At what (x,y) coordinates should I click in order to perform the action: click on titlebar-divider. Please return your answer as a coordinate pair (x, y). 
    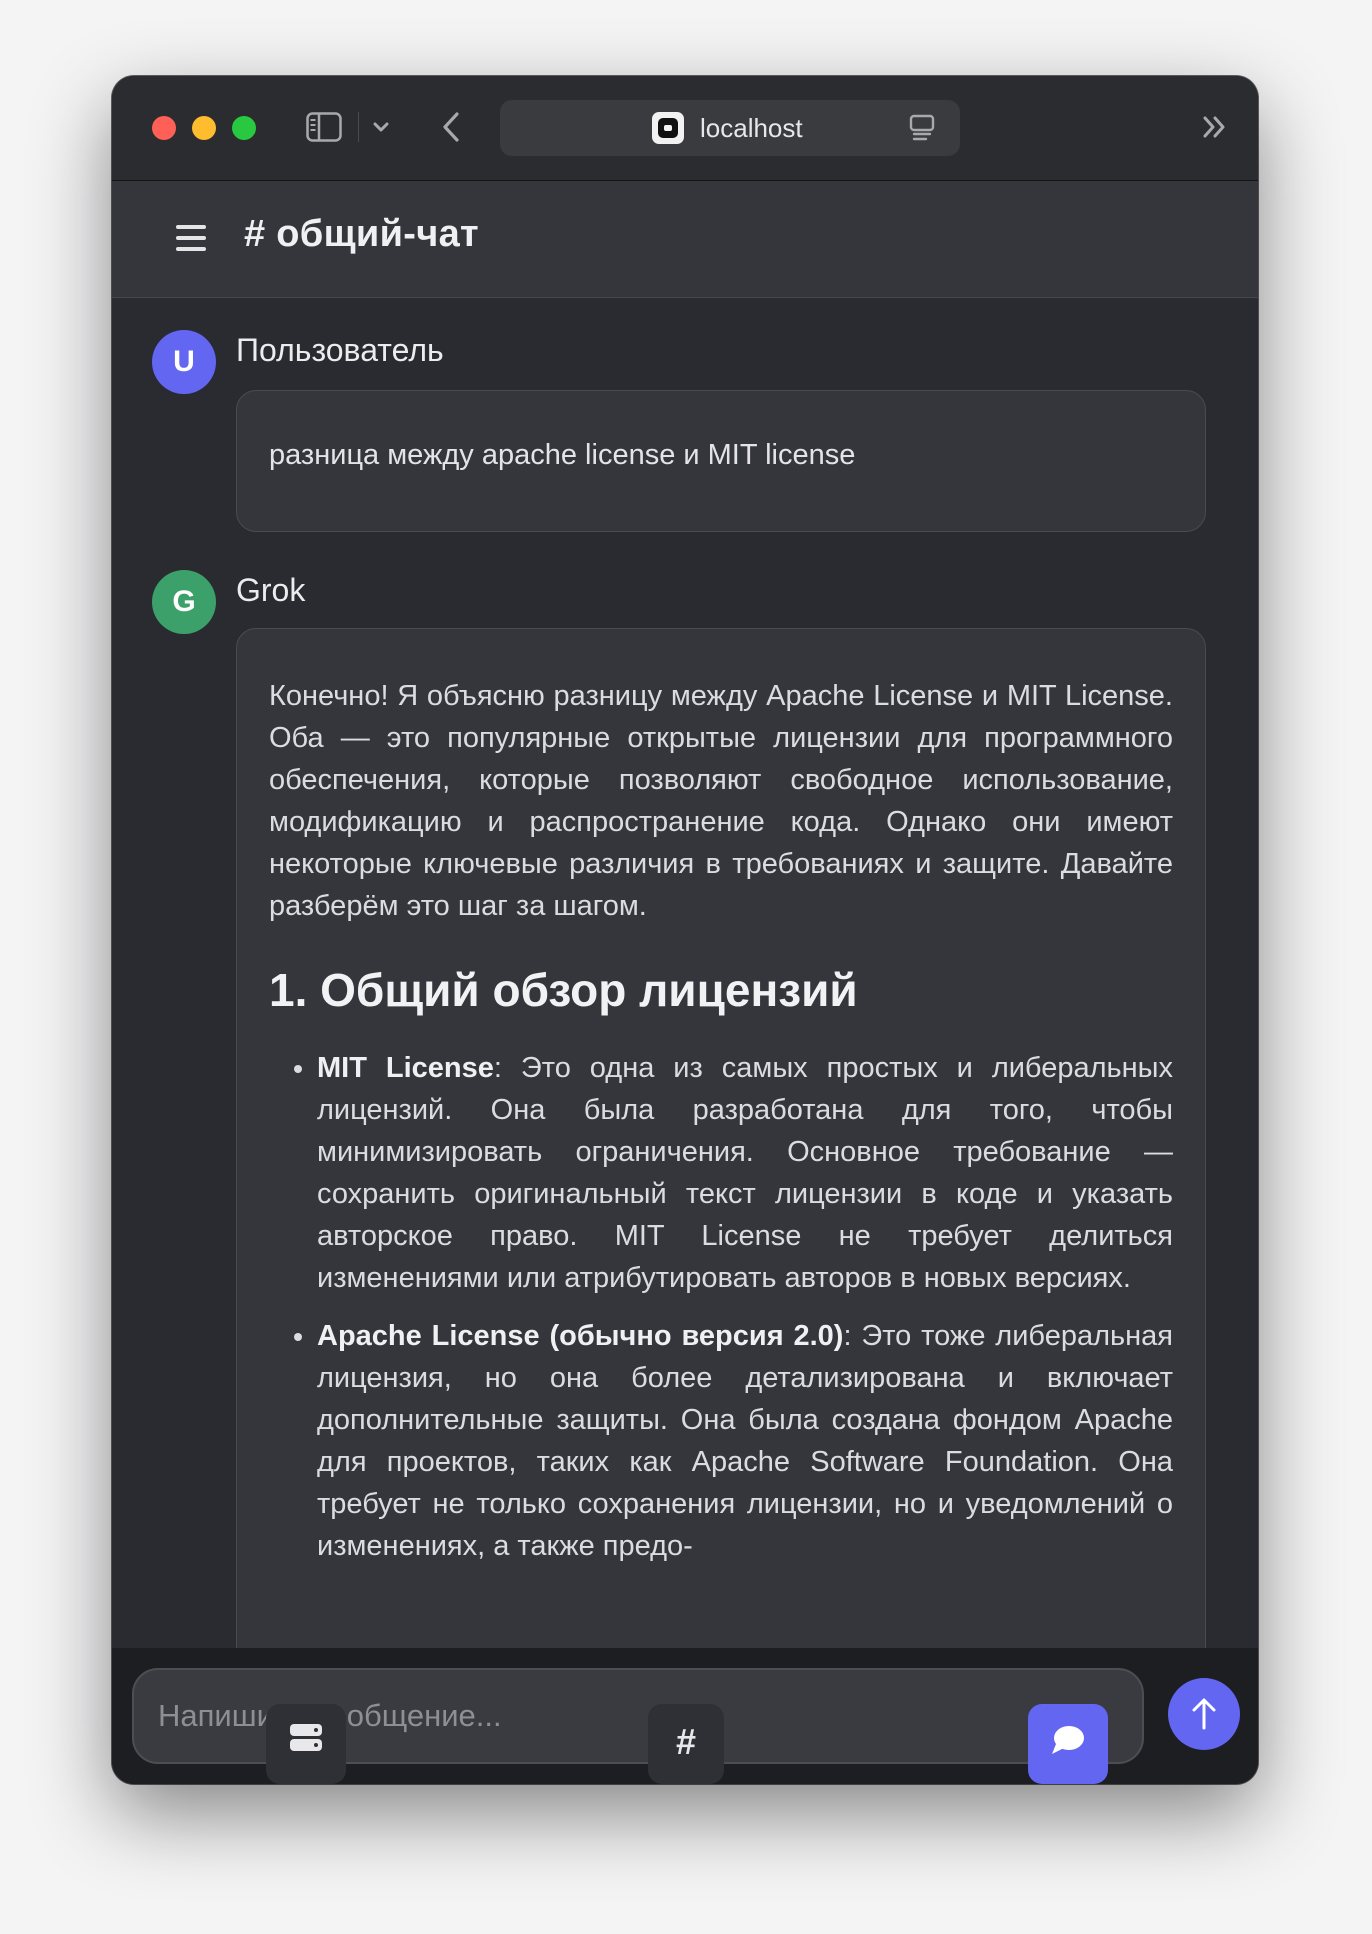
    Looking at the image, I should click on (358, 127).